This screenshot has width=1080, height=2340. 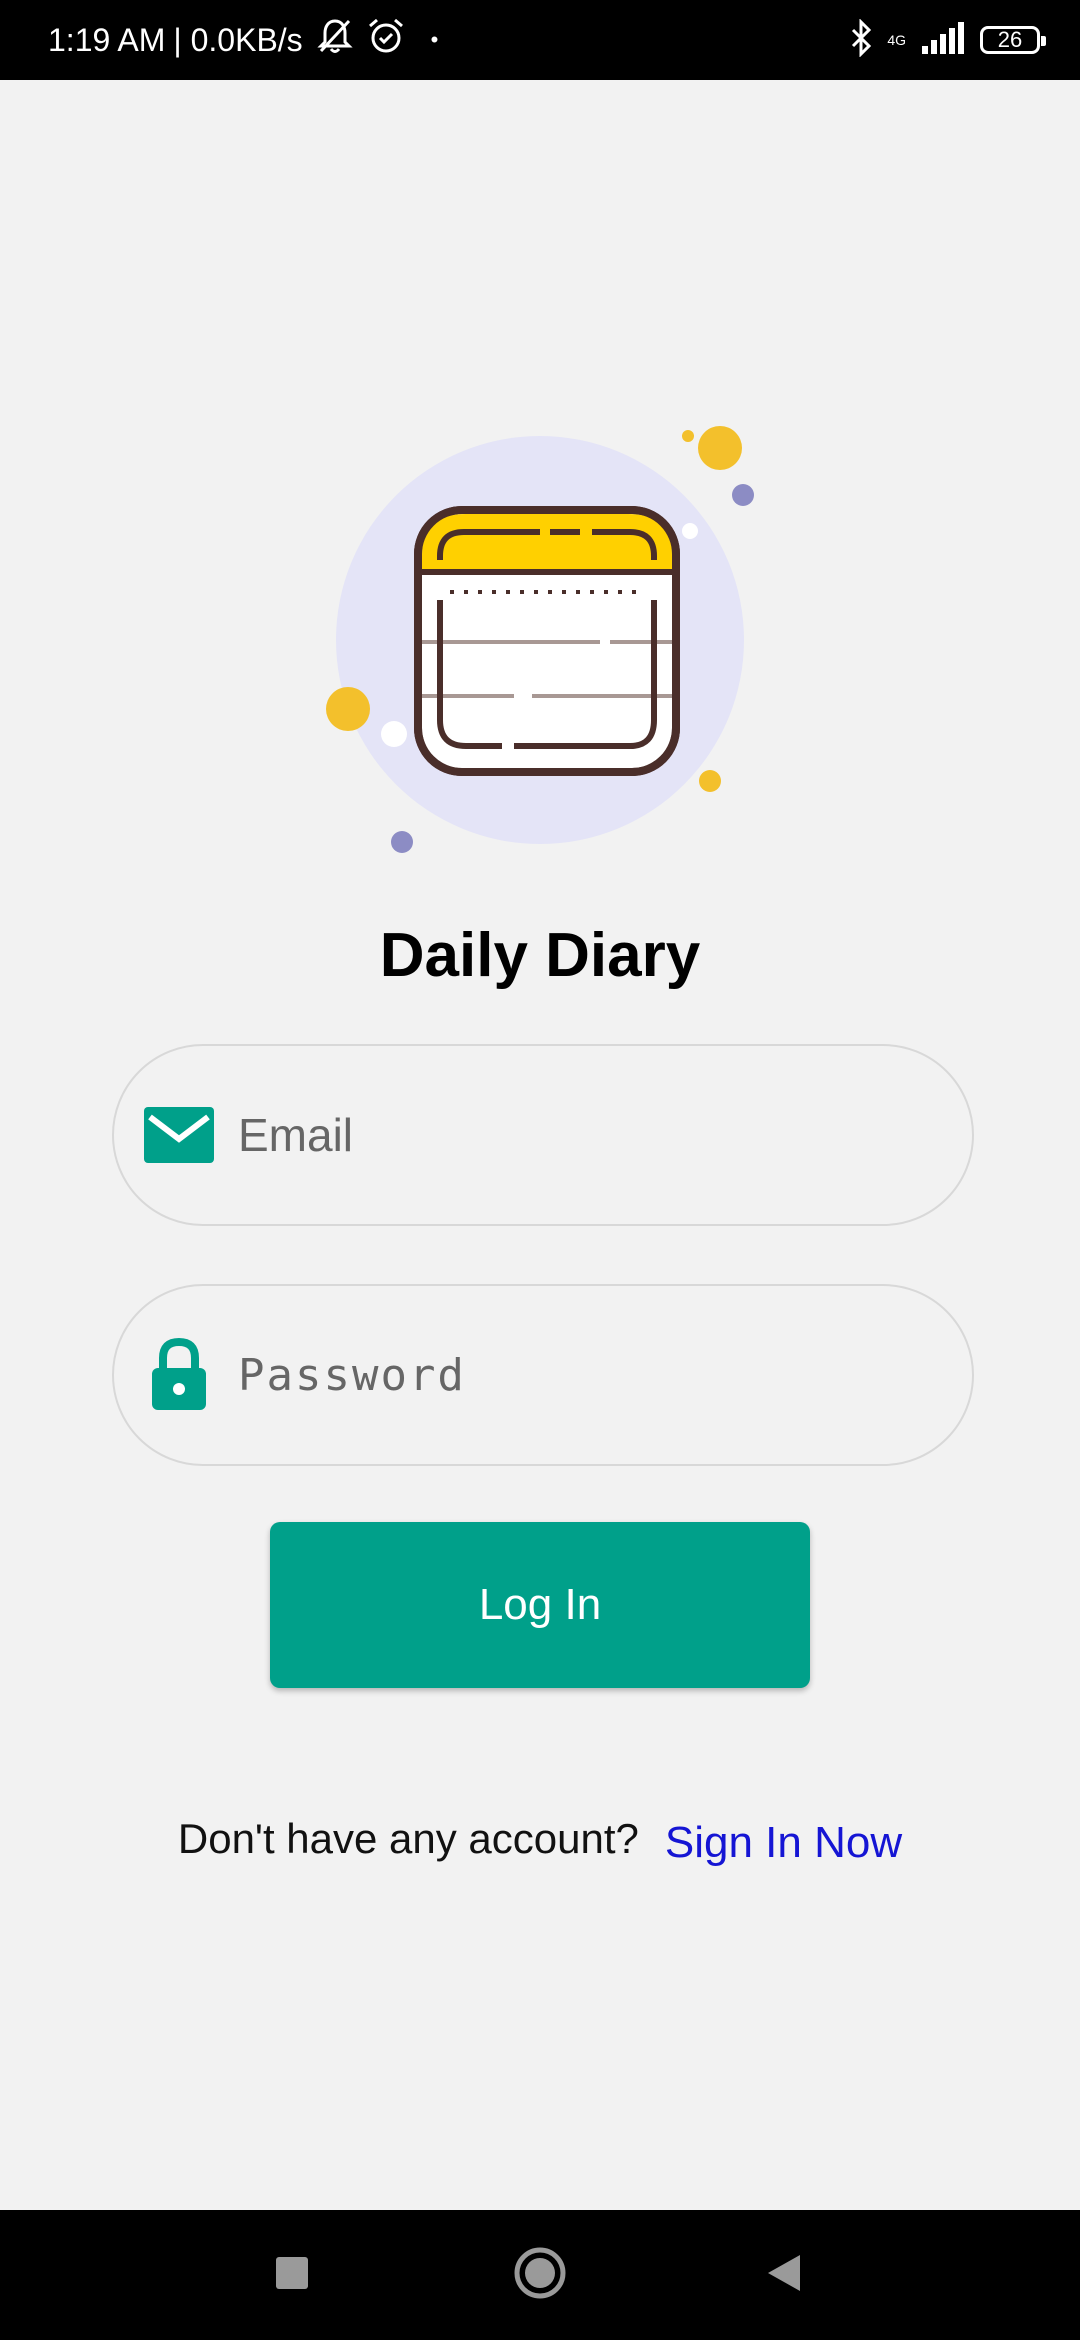 What do you see at coordinates (943, 40) in the screenshot?
I see `signal-icon` at bounding box center [943, 40].